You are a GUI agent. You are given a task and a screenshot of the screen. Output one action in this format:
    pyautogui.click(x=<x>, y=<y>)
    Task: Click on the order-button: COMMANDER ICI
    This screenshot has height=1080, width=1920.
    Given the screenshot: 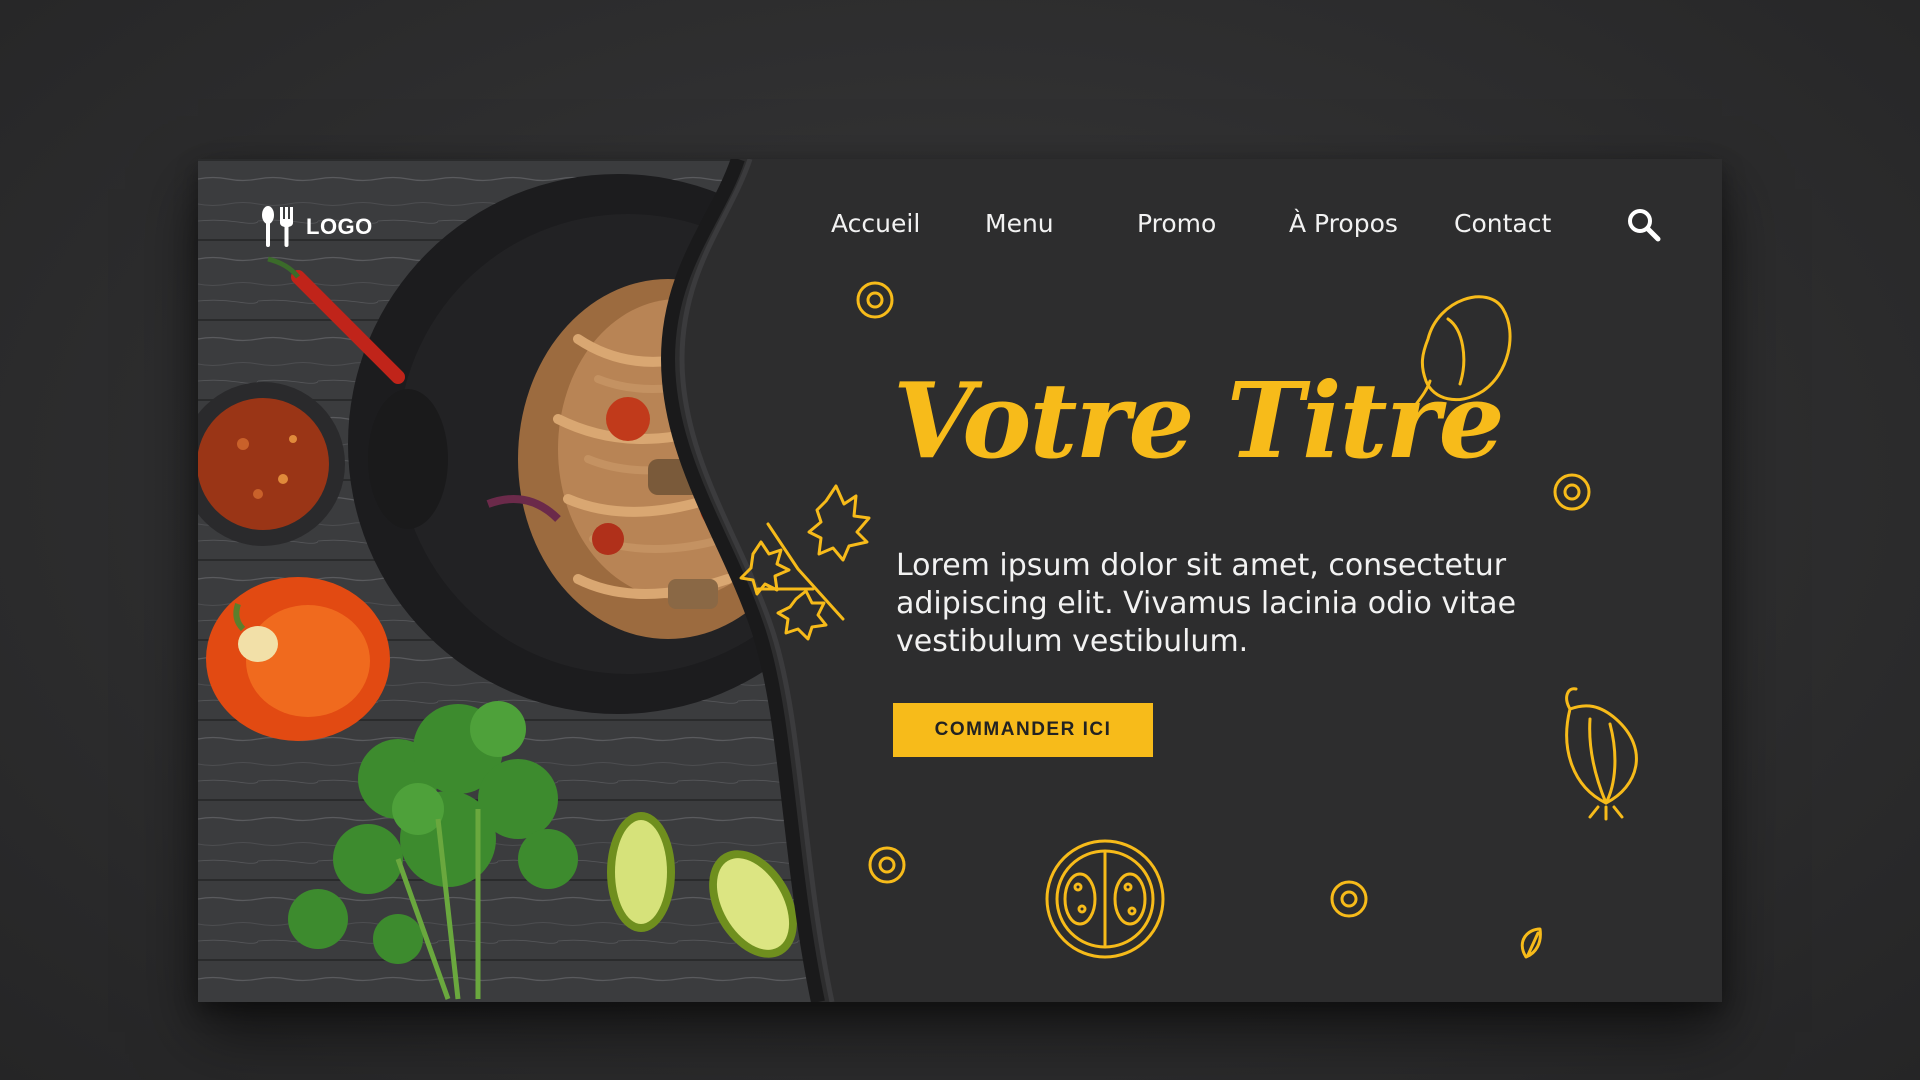 What is the action you would take?
    pyautogui.click(x=1023, y=730)
    